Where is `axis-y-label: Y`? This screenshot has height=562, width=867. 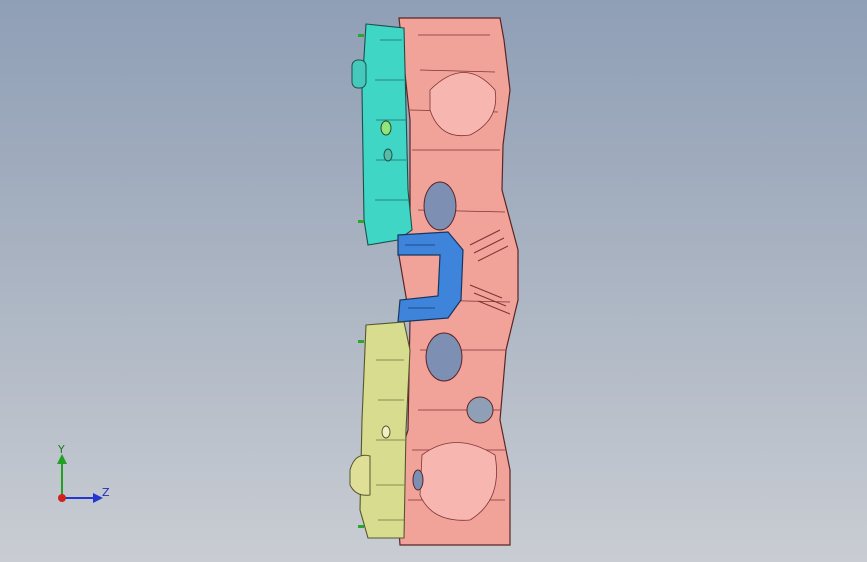
axis-y-label: Y is located at coordinates (61, 449).